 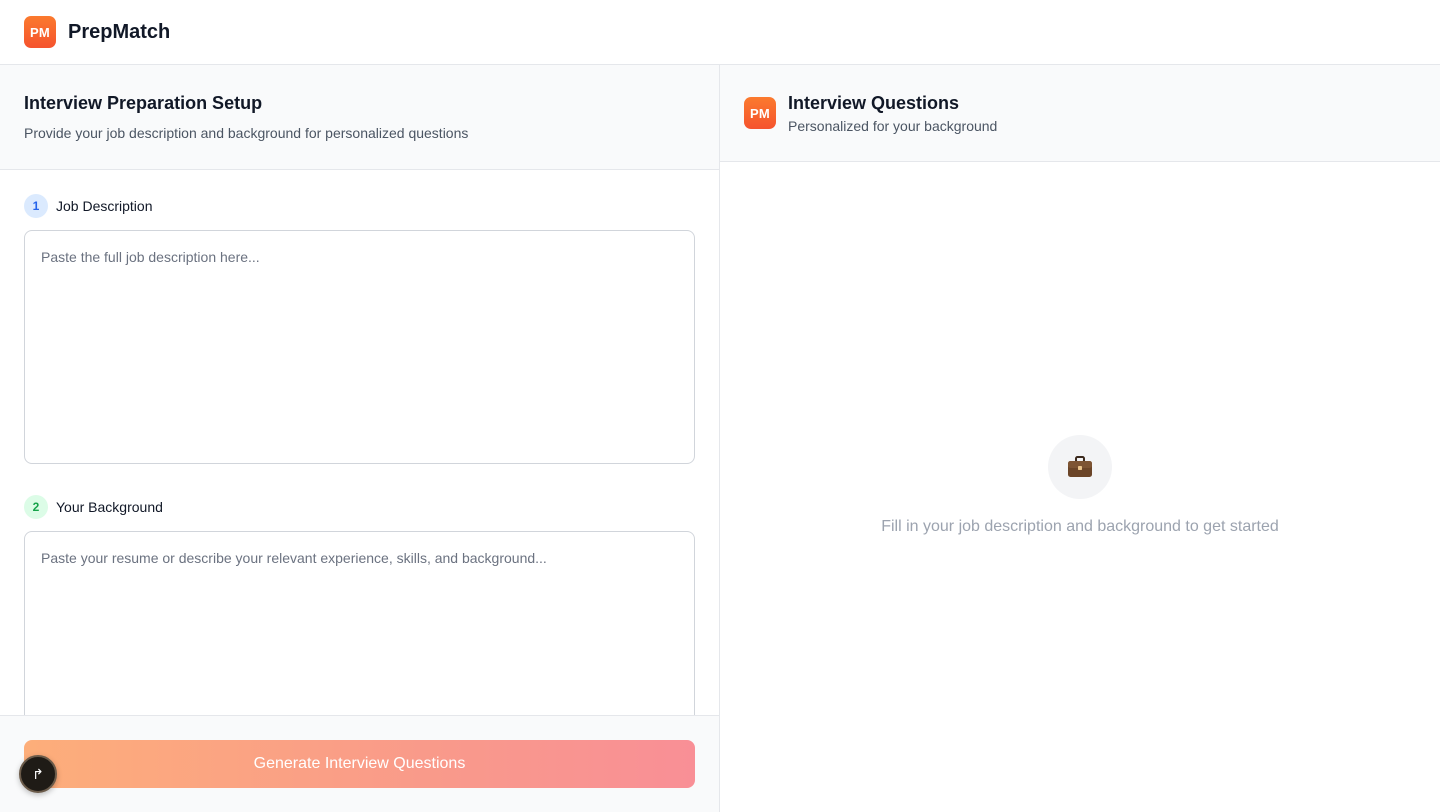 What do you see at coordinates (359, 206) in the screenshot?
I see `step-job-description: 1 Job Description` at bounding box center [359, 206].